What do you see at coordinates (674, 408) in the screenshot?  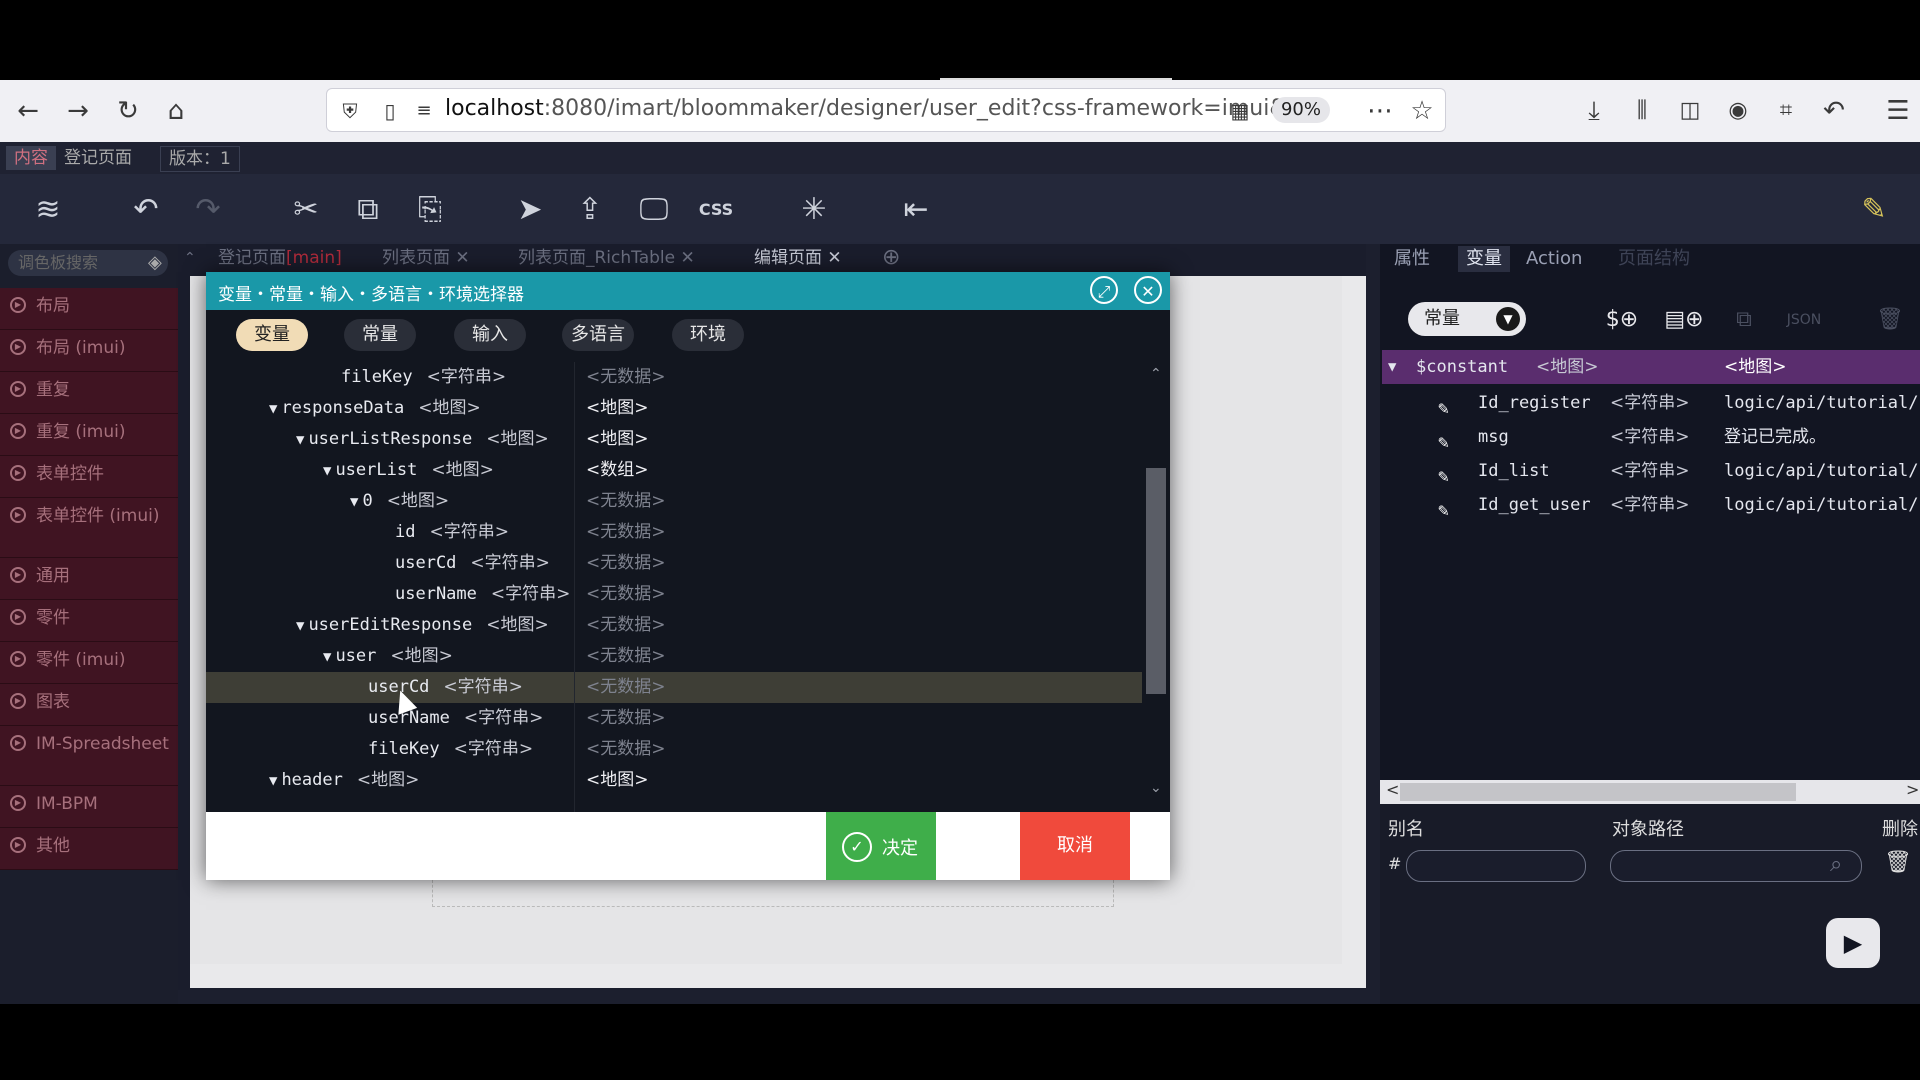 I see `tree-row: ▼ responseData <地图> <地图>` at bounding box center [674, 408].